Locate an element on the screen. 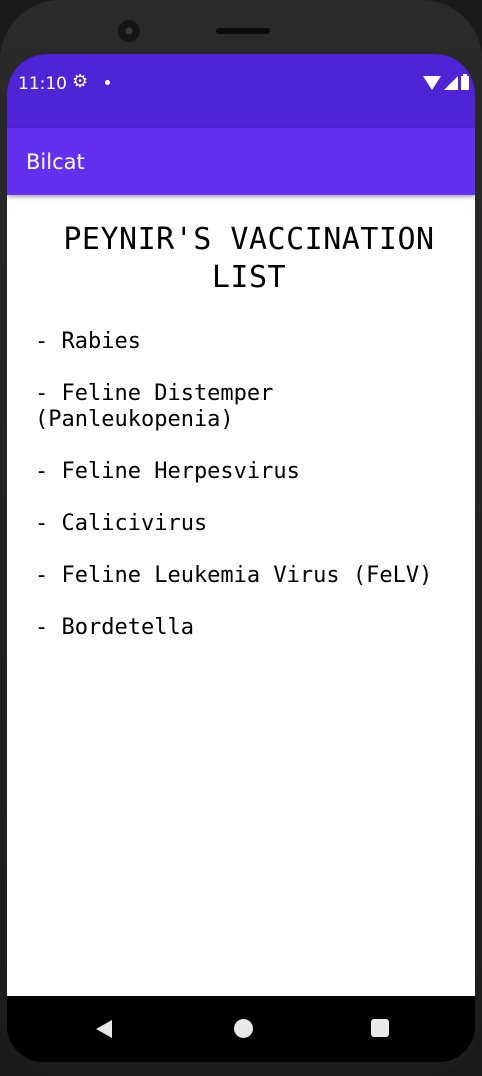 This screenshot has width=482, height=1076. status-time: 11:10 is located at coordinates (42, 84).